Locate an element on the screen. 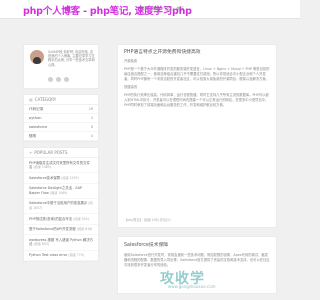 This screenshot has height=300, width=320. post-title: Salesforce技术保障 is located at coordinates (146, 244).